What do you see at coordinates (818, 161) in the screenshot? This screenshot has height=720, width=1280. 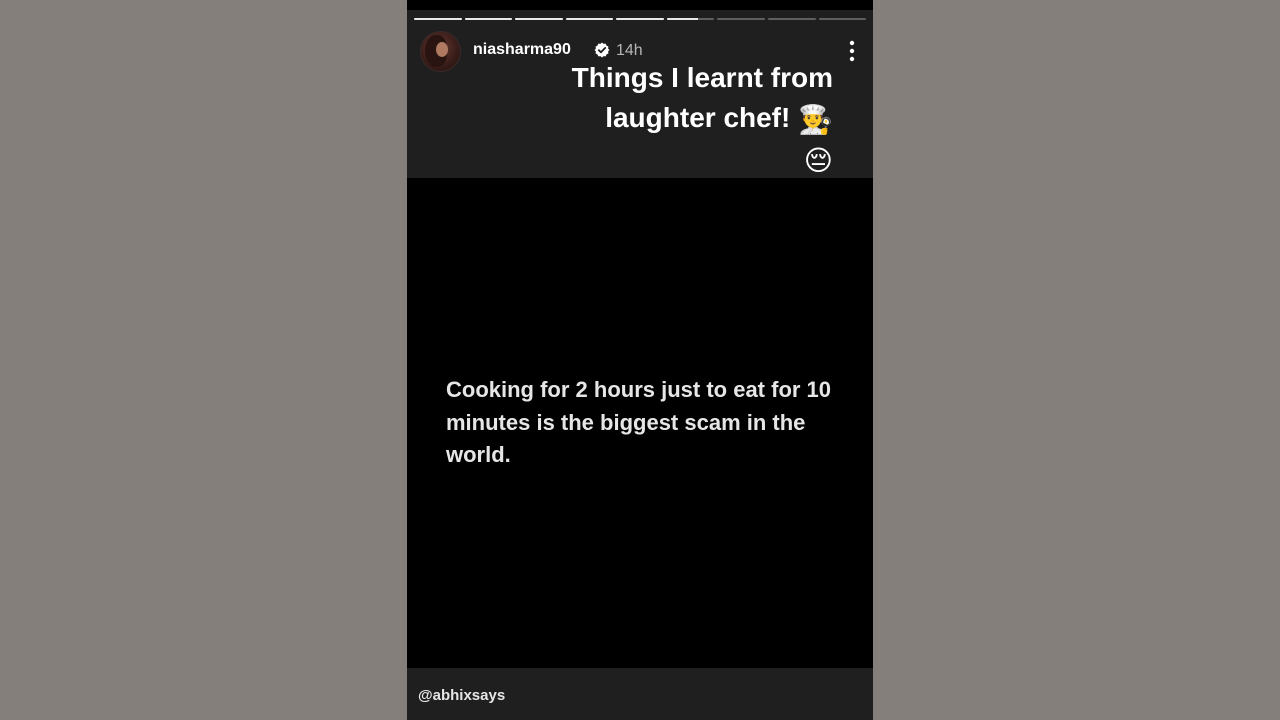 I see `pensive-face-emoji: 😔` at bounding box center [818, 161].